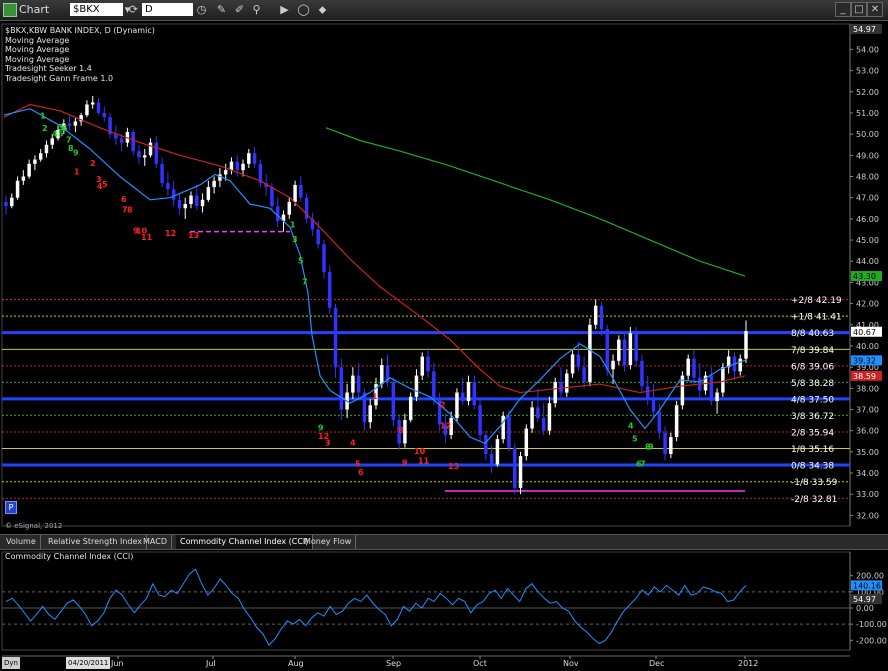 Image resolution: width=888 pixels, height=671 pixels. Describe the element at coordinates (867, 452) in the screenshot. I see `y-tick-label: 35.00` at that location.